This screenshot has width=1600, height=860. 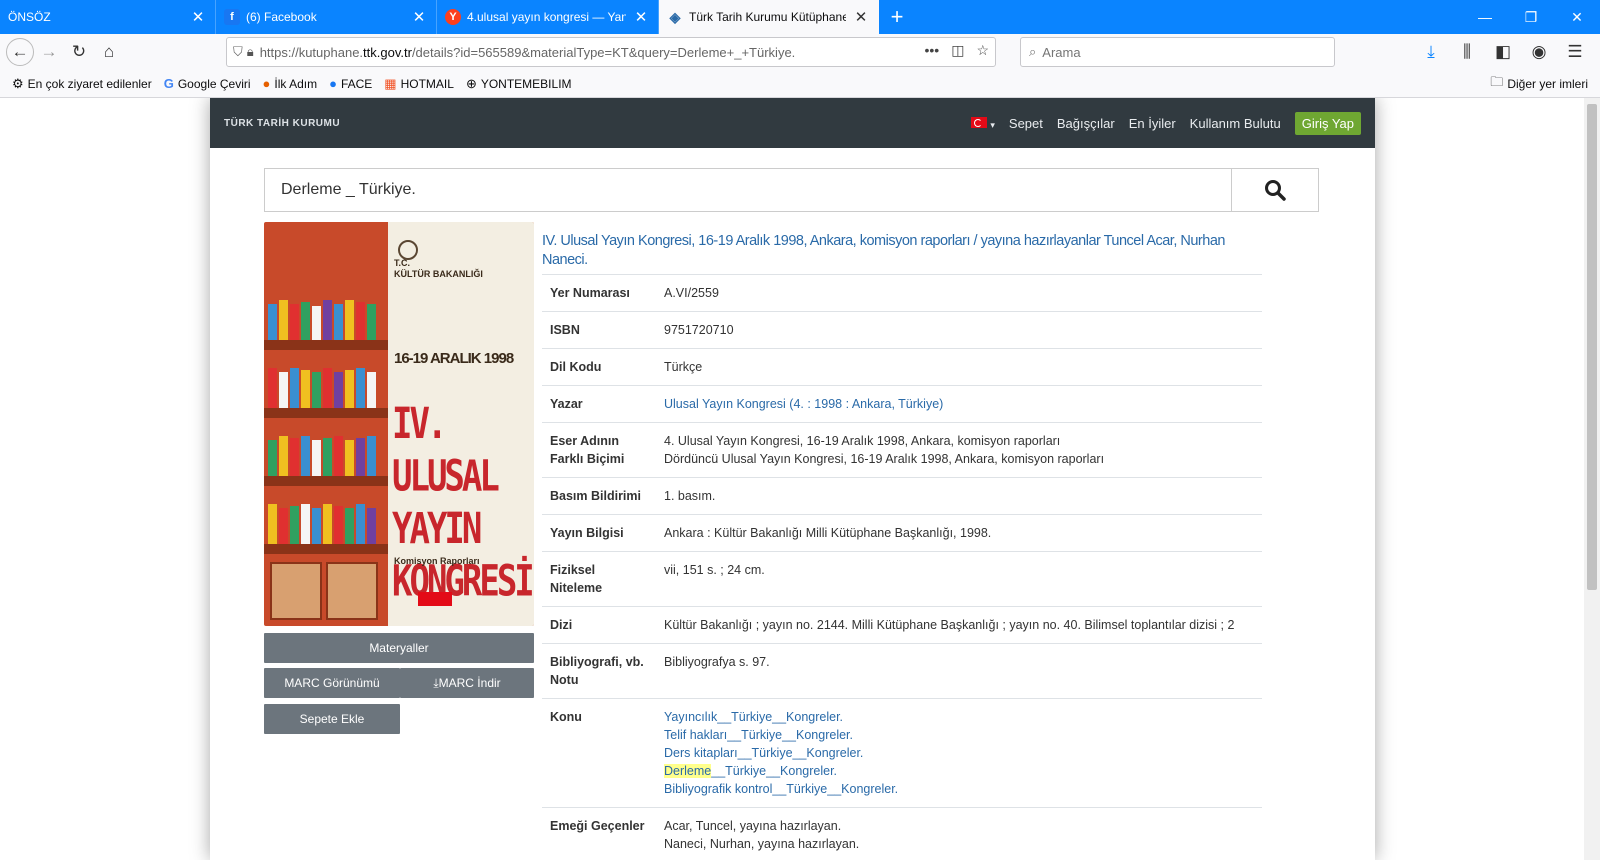 What do you see at coordinates (435, 599) in the screenshot?
I see `cover-flag-logo-icon` at bounding box center [435, 599].